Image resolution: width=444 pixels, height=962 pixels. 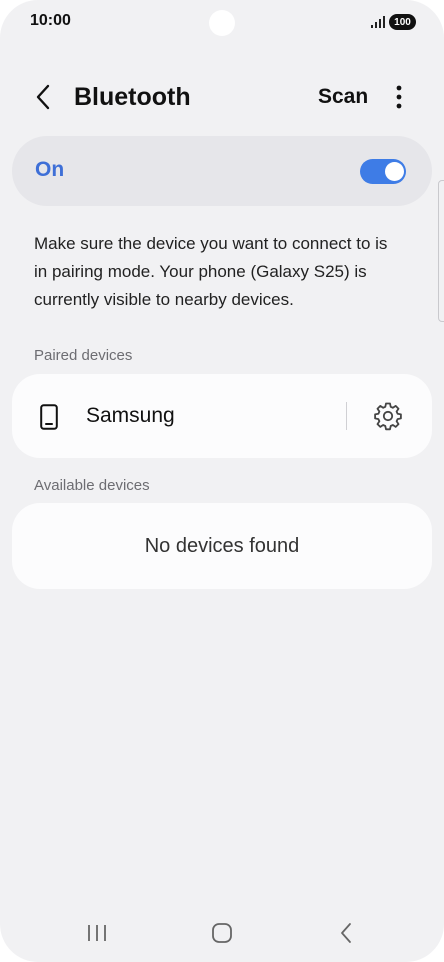 I want to click on home-button, so click(x=222, y=933).